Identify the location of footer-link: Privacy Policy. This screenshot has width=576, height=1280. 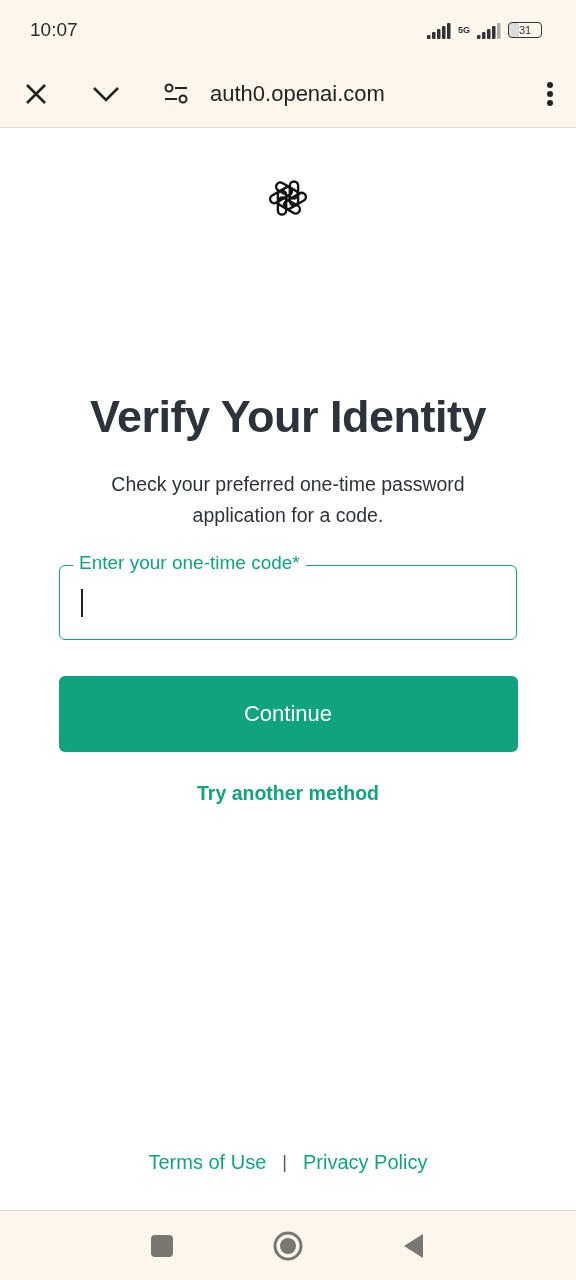
(365, 1162).